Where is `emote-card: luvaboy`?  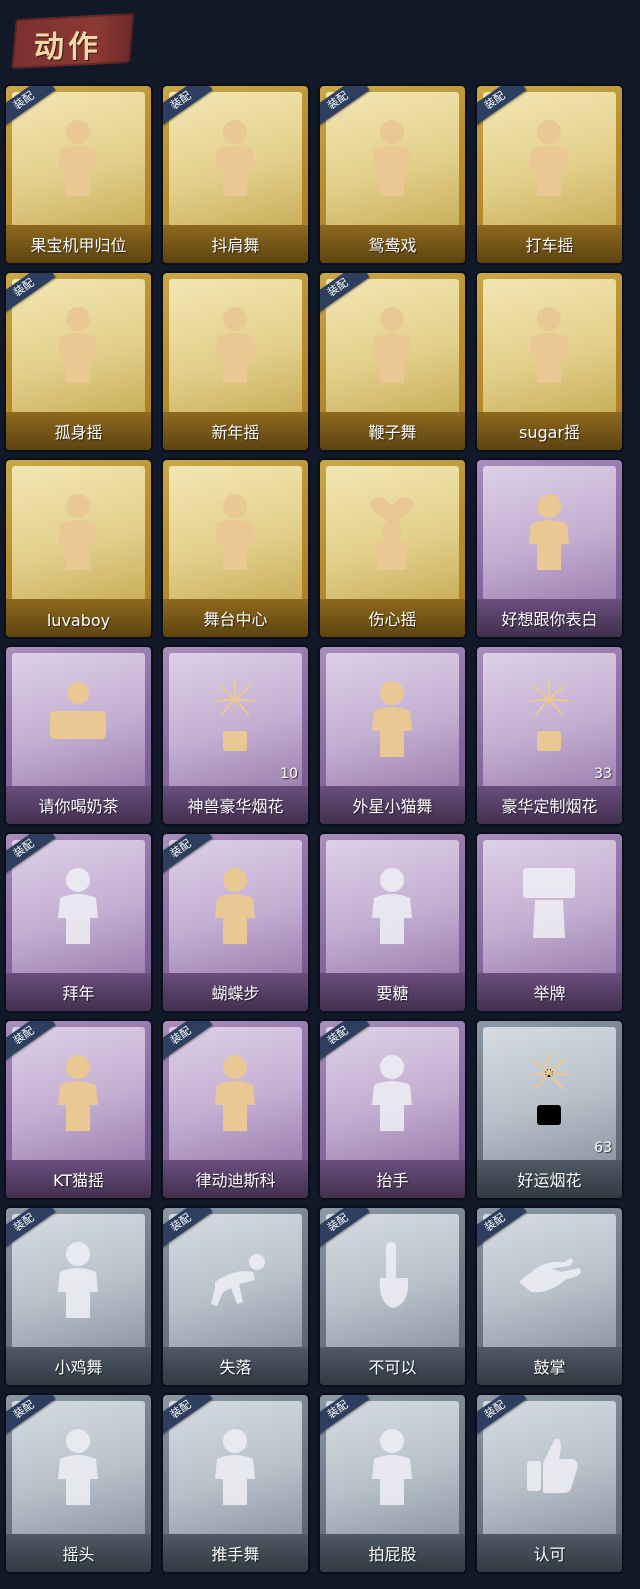 emote-card: luvaboy is located at coordinates (78, 548).